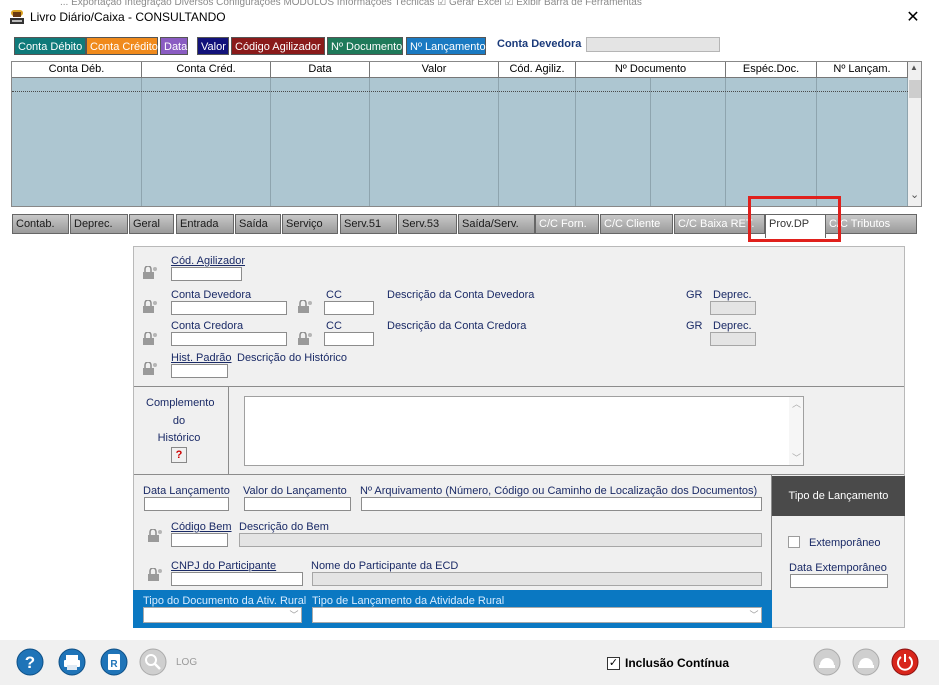  What do you see at coordinates (771, 70) in the screenshot?
I see `grid-column-header: Espéc.Doc.` at bounding box center [771, 70].